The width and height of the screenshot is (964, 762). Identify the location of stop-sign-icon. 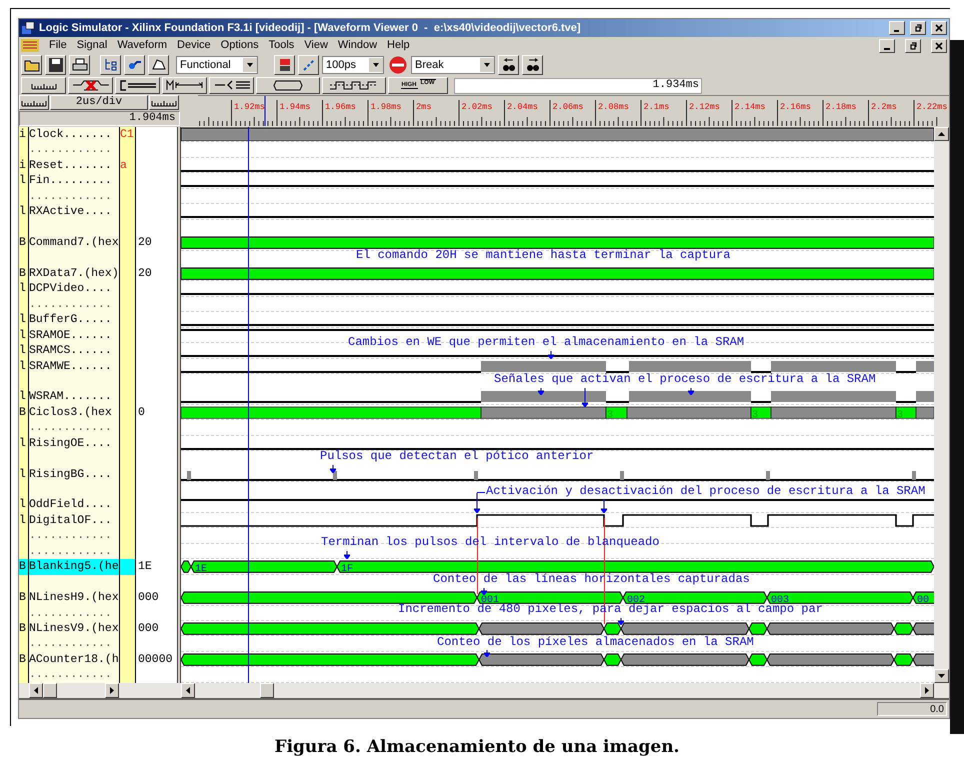
(398, 65).